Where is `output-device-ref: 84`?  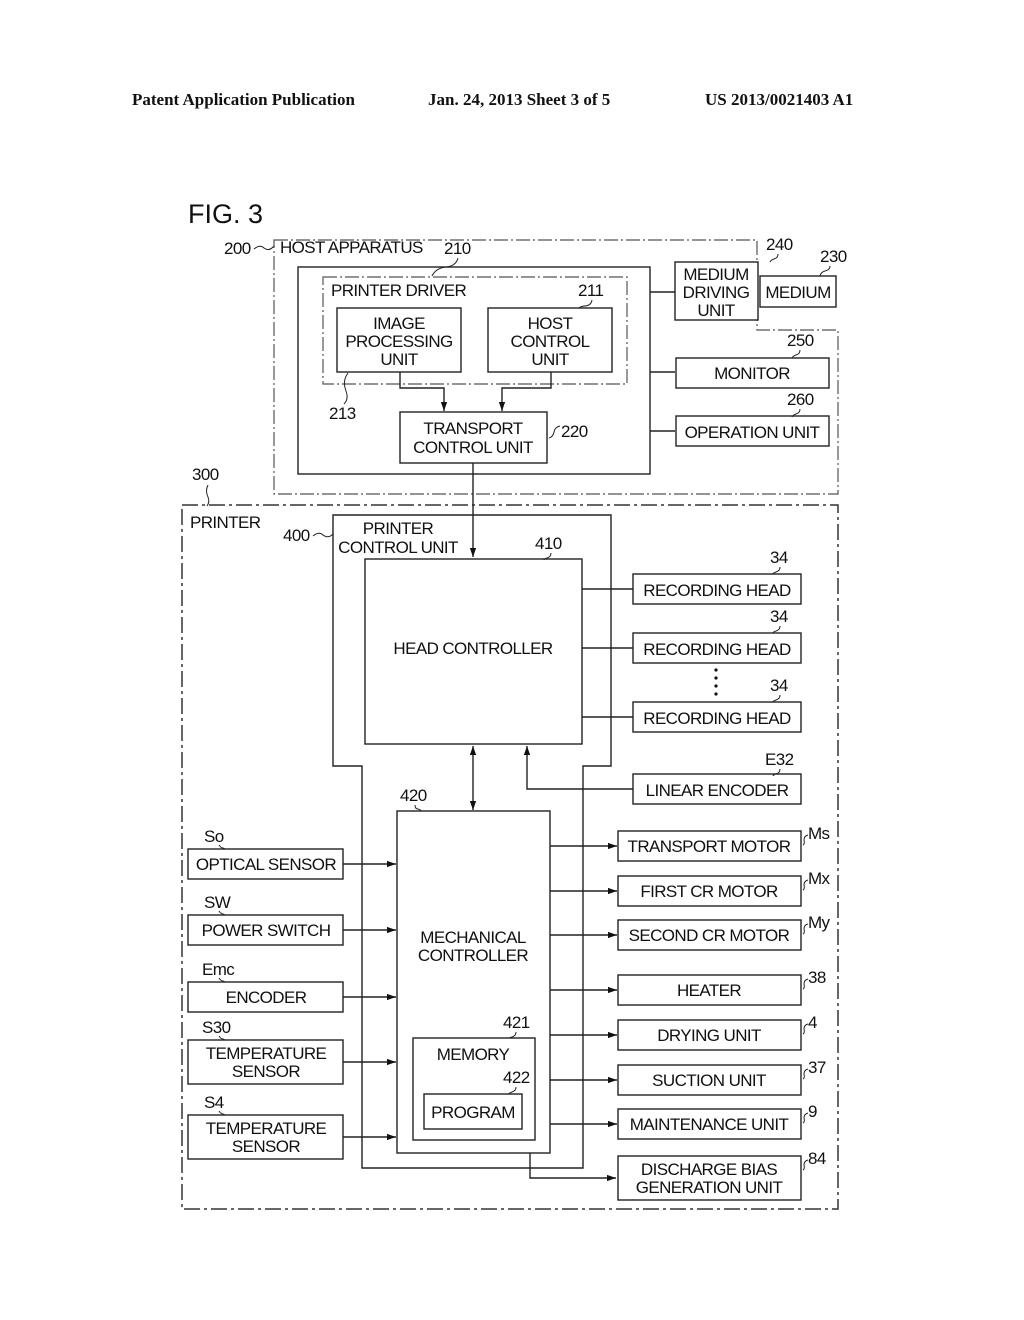 output-device-ref: 84 is located at coordinates (817, 1158).